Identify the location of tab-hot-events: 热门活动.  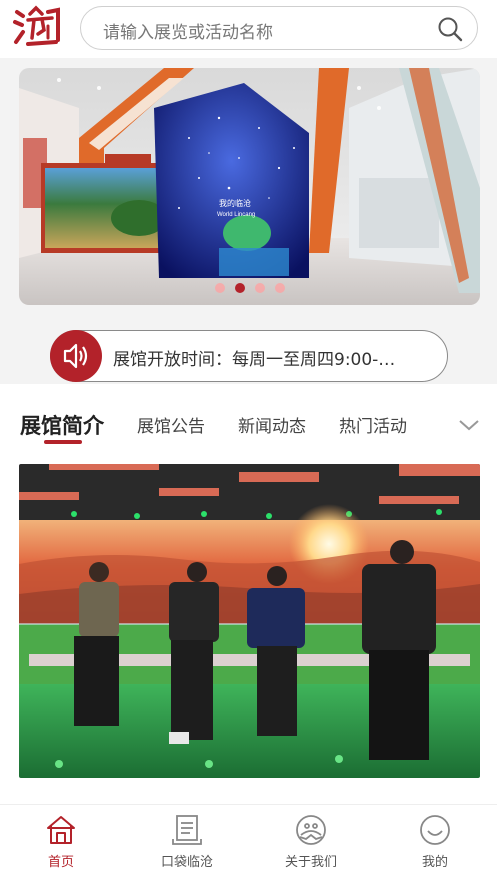
(373, 424).